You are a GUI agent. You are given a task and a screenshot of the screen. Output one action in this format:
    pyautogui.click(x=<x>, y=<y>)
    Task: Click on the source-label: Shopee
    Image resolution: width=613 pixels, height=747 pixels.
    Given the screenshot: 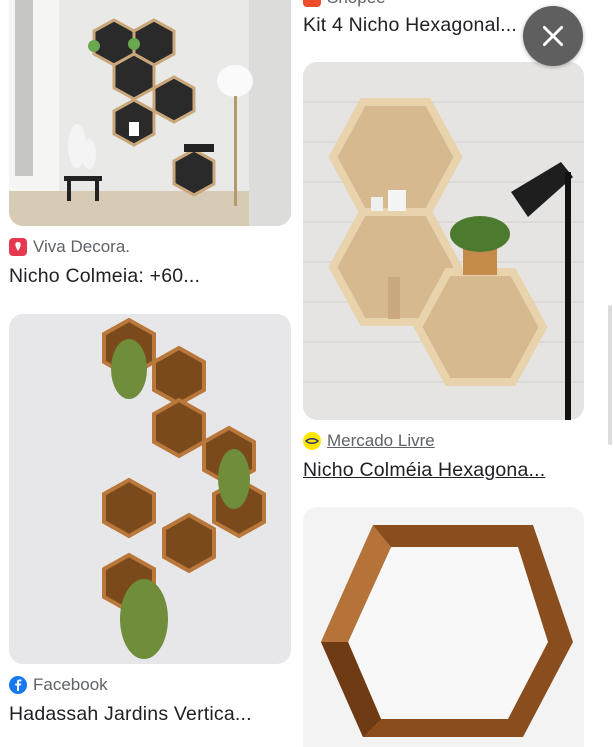 What is the action you would take?
    pyautogui.click(x=356, y=4)
    